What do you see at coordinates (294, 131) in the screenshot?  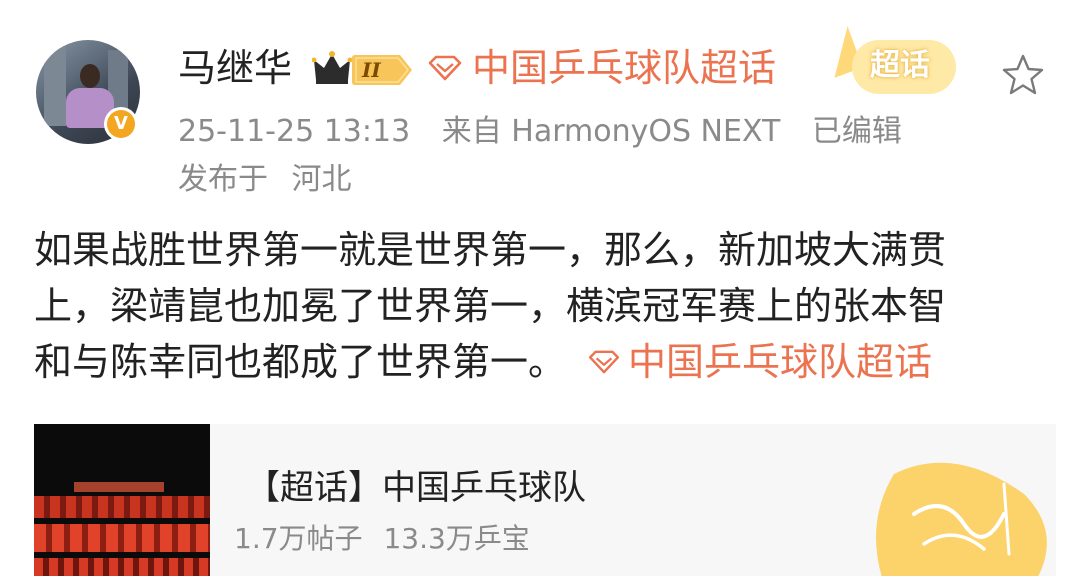 I see `post-timestamp: 25-11-25 13:13` at bounding box center [294, 131].